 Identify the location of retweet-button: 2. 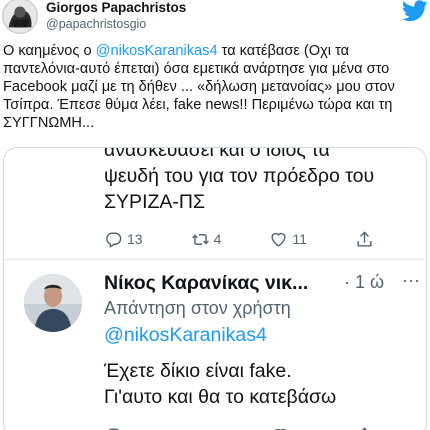
(203, 428).